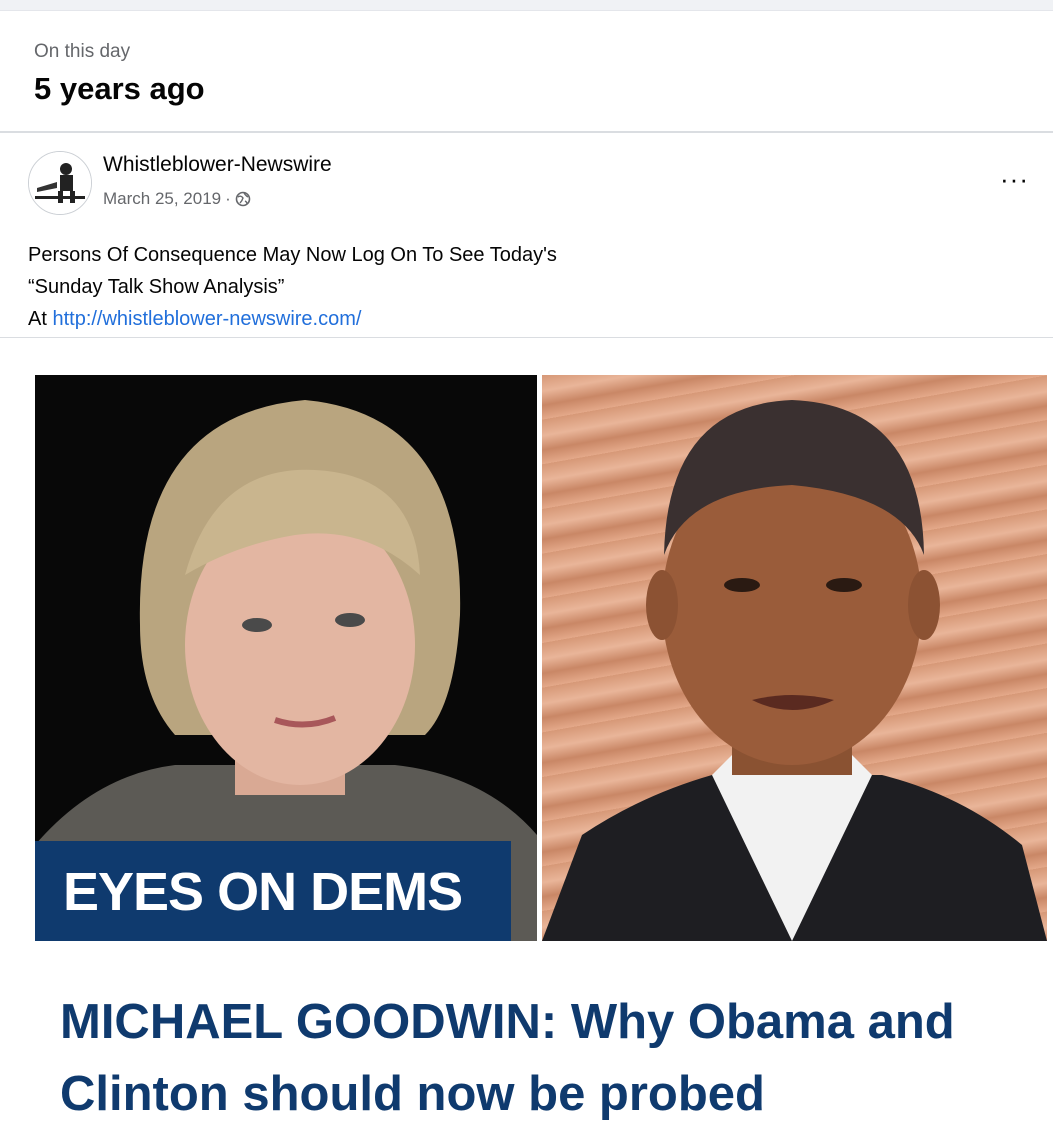 This screenshot has height=1133, width=1053. Describe the element at coordinates (206, 319) in the screenshot. I see `post-link: http://whistleblower-newswire.com/` at that location.